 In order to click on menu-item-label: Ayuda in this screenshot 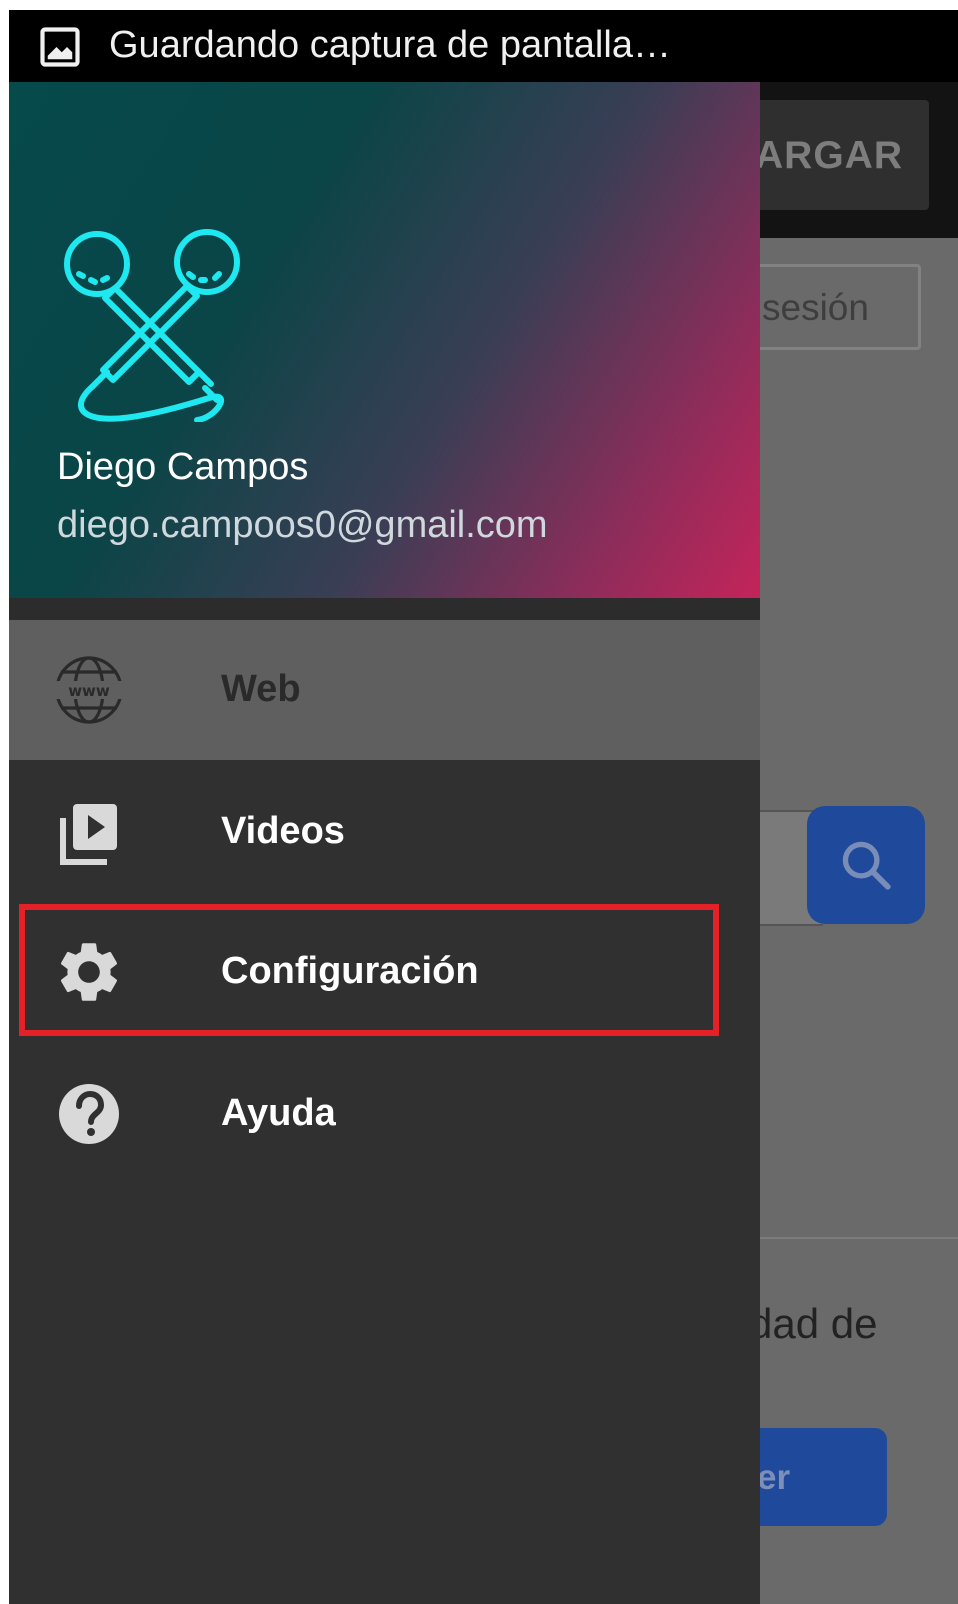, I will do `click(278, 1113)`.